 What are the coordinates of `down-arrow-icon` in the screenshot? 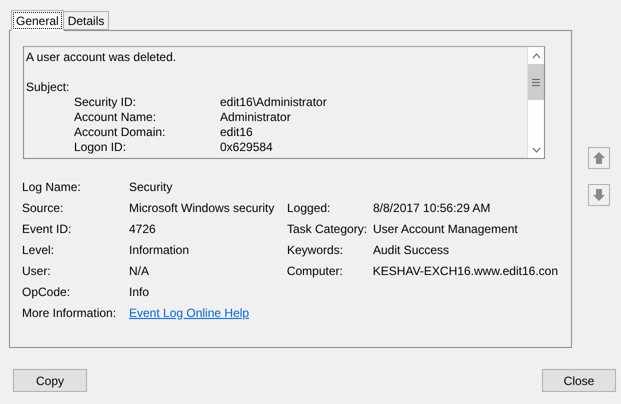 It's located at (599, 195).